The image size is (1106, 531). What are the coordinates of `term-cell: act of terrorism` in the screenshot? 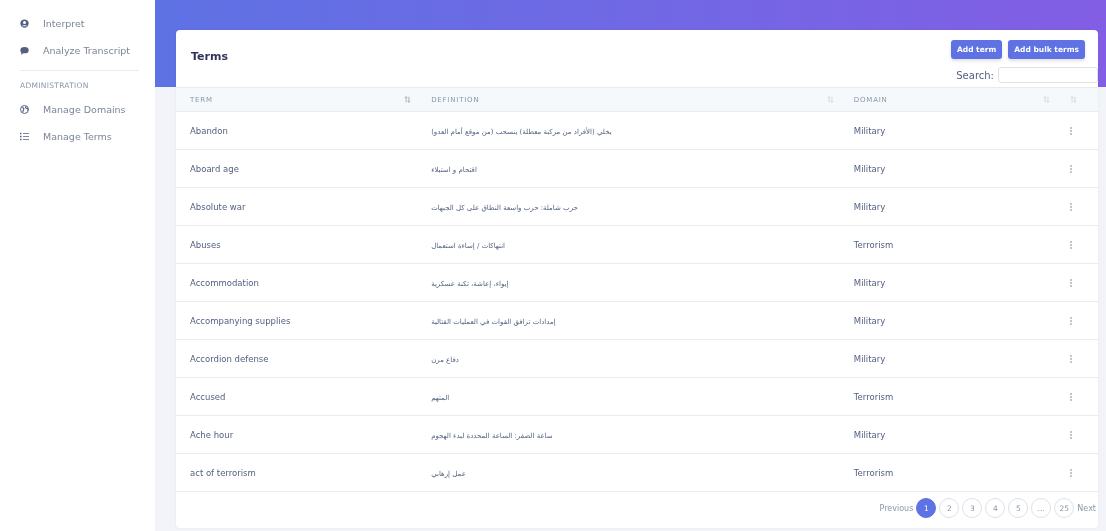 It's located at (223, 472).